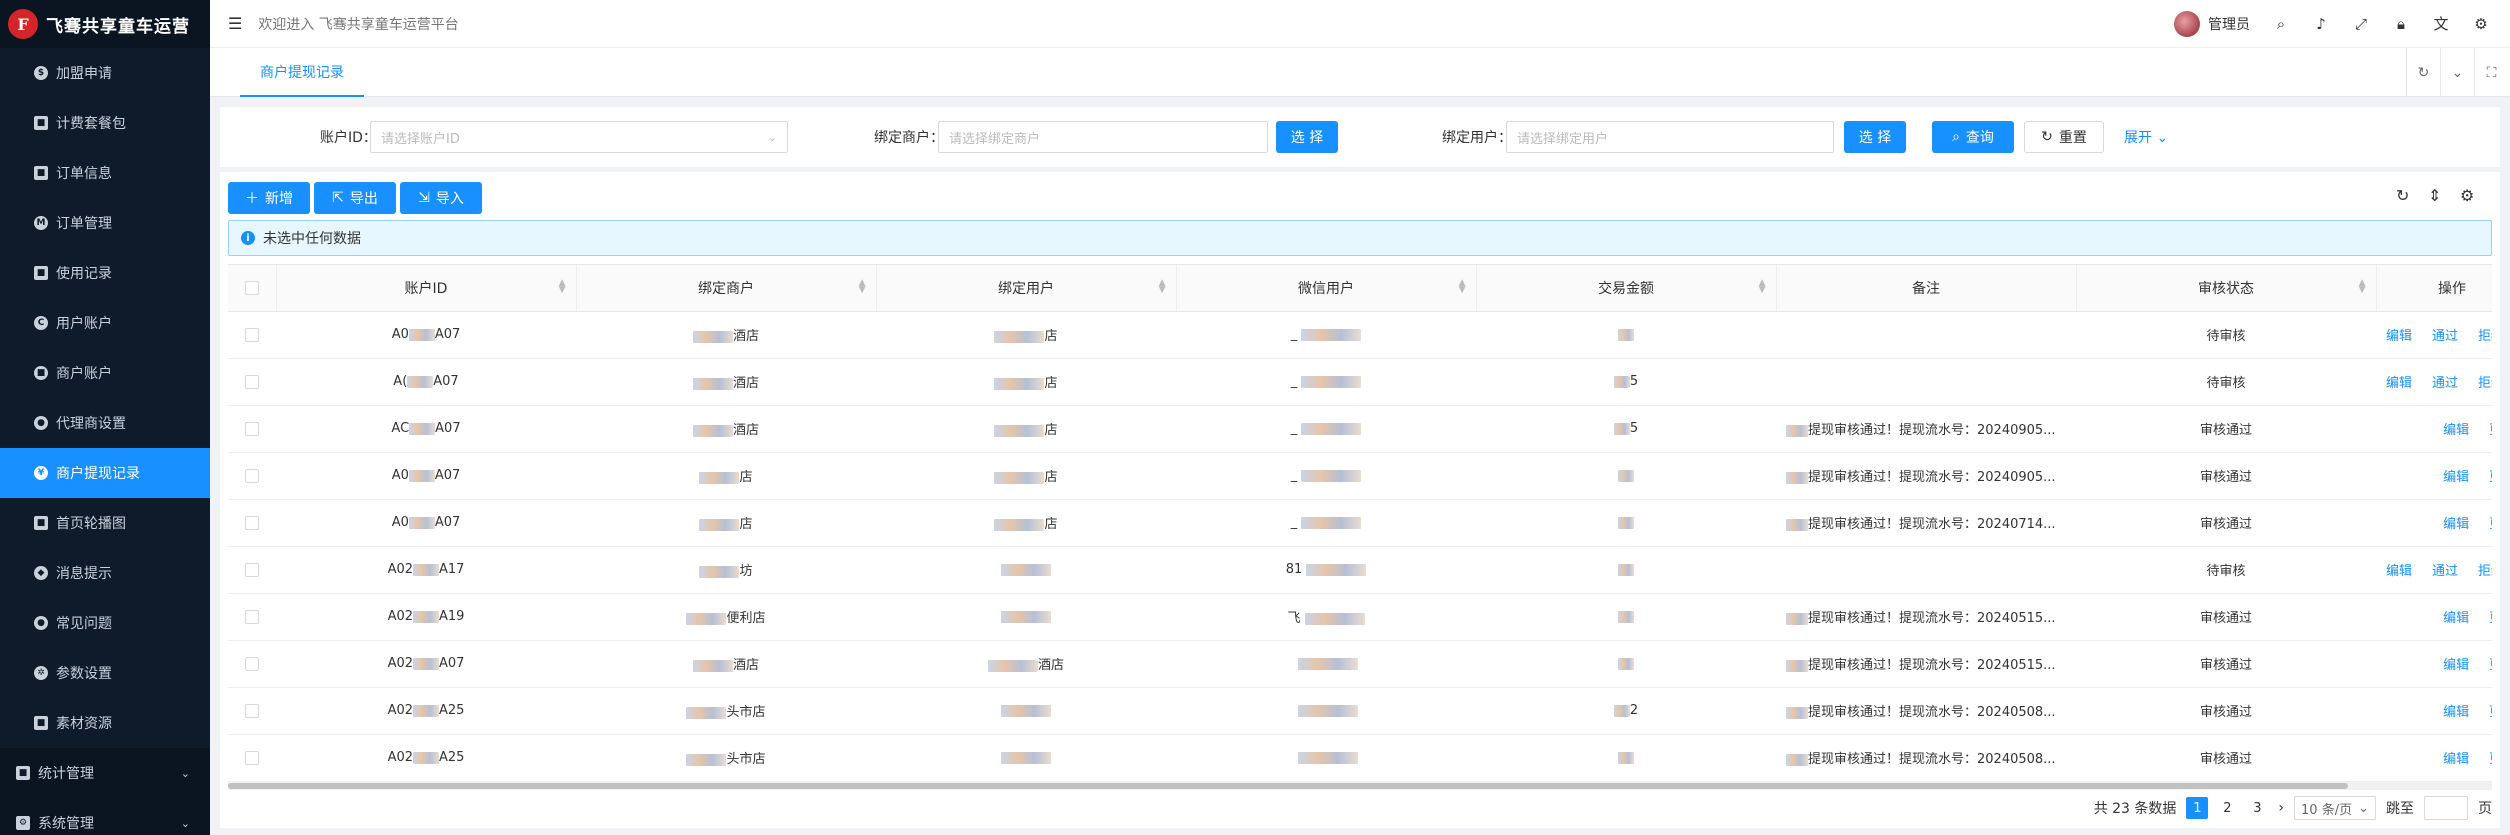  Describe the element at coordinates (105, 73) in the screenshot. I see `sidebar-item-coin: $ 加盟申请` at that location.